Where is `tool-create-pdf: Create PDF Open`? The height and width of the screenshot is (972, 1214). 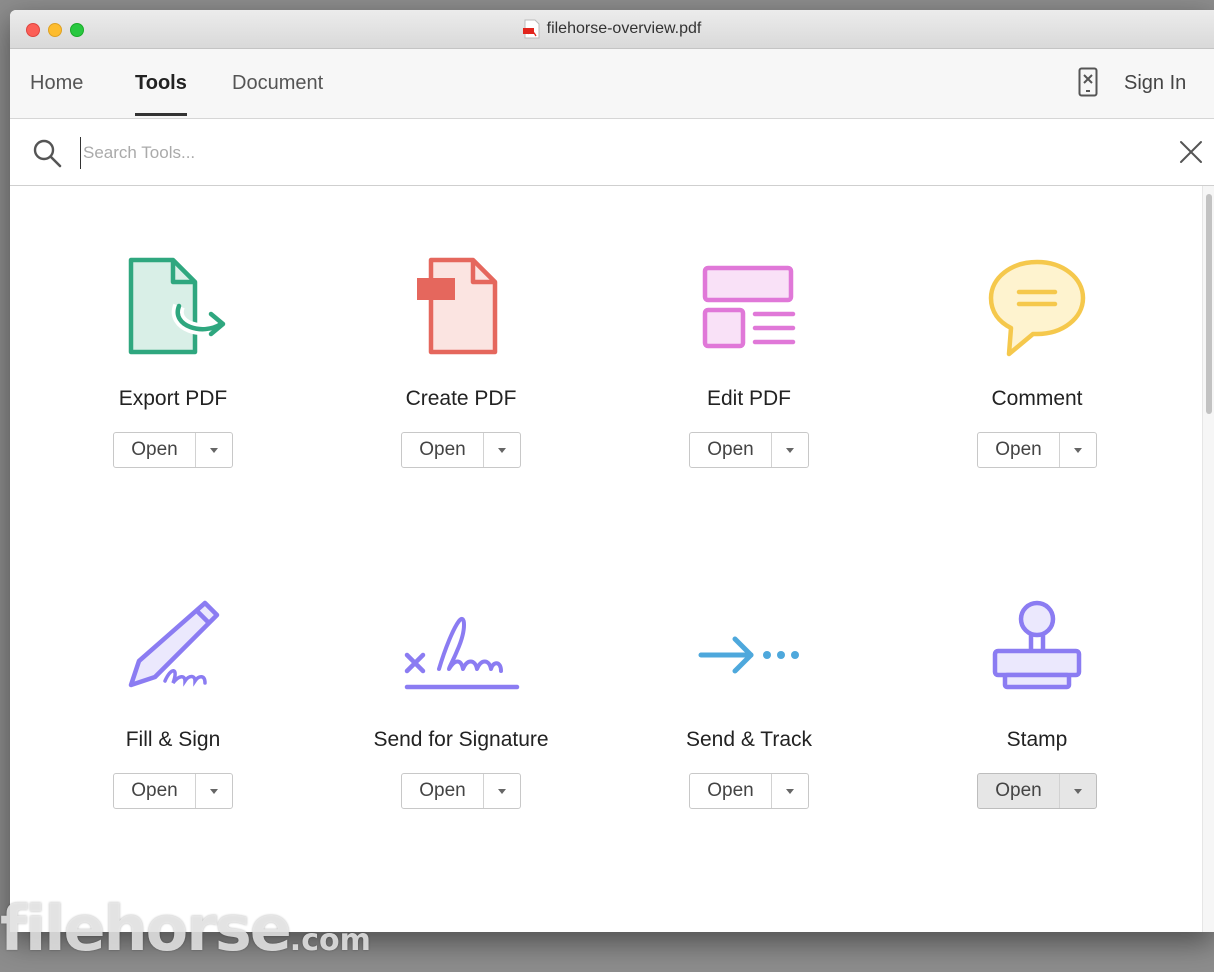 tool-create-pdf: Create PDF Open is located at coordinates (461, 358).